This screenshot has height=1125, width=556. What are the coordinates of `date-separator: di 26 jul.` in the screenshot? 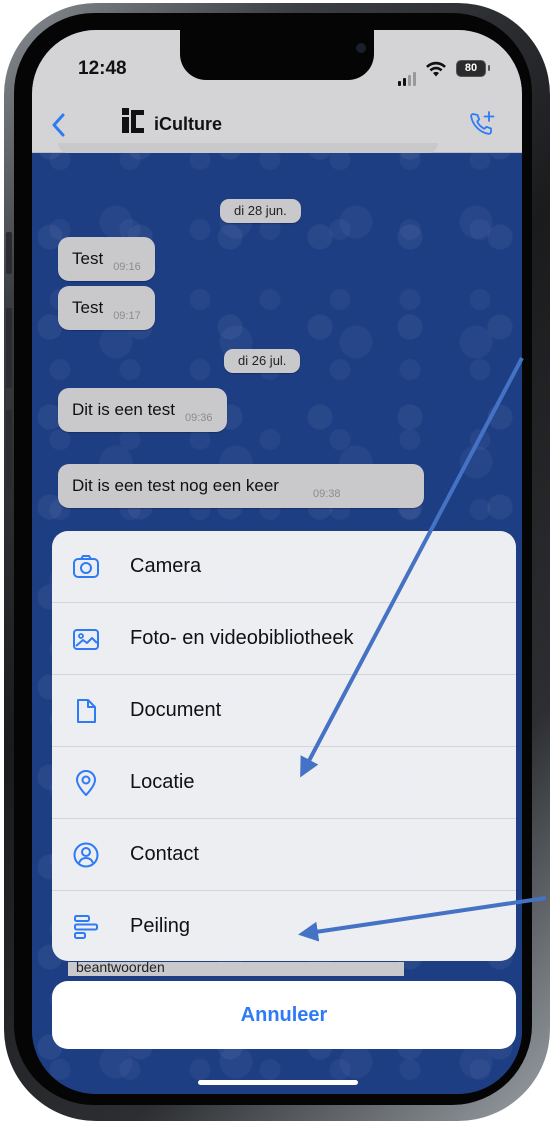 It's located at (262, 361).